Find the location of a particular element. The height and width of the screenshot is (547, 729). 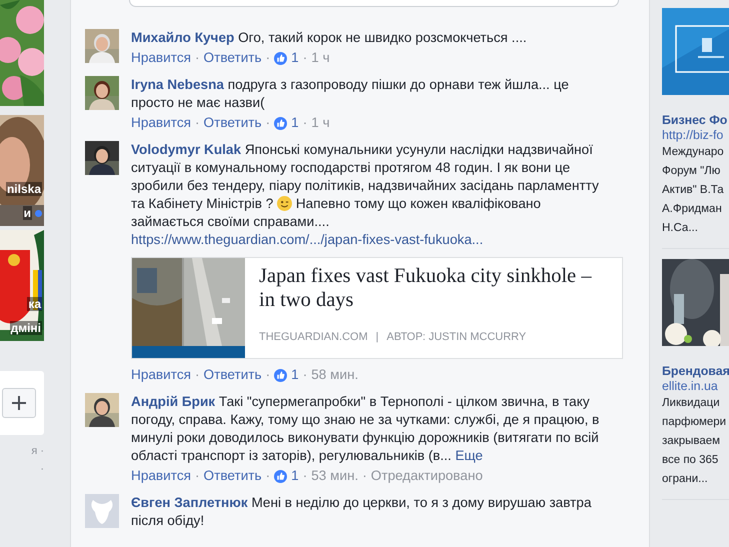

ad-text: Ликвидаци is located at coordinates (691, 403).